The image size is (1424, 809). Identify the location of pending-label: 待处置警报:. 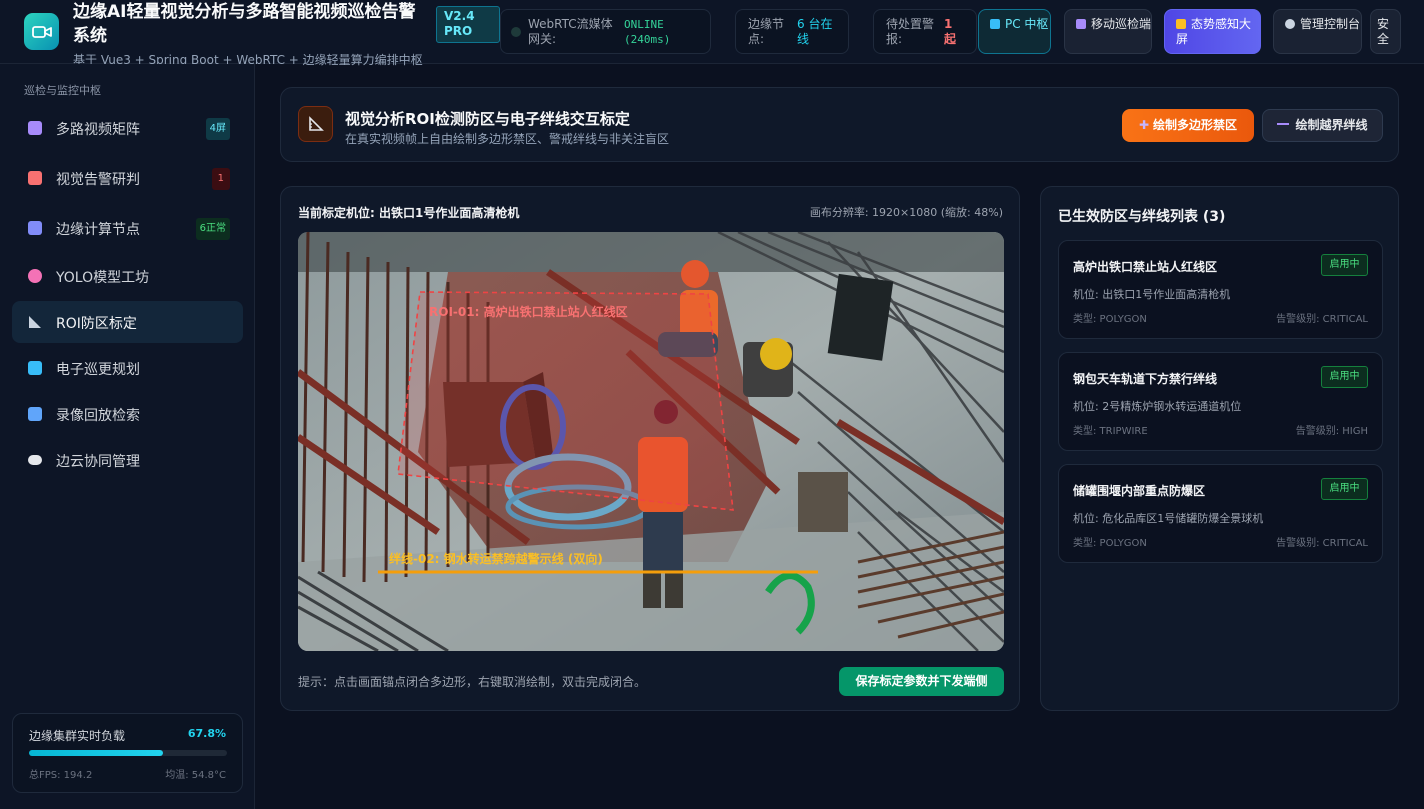
(910, 31).